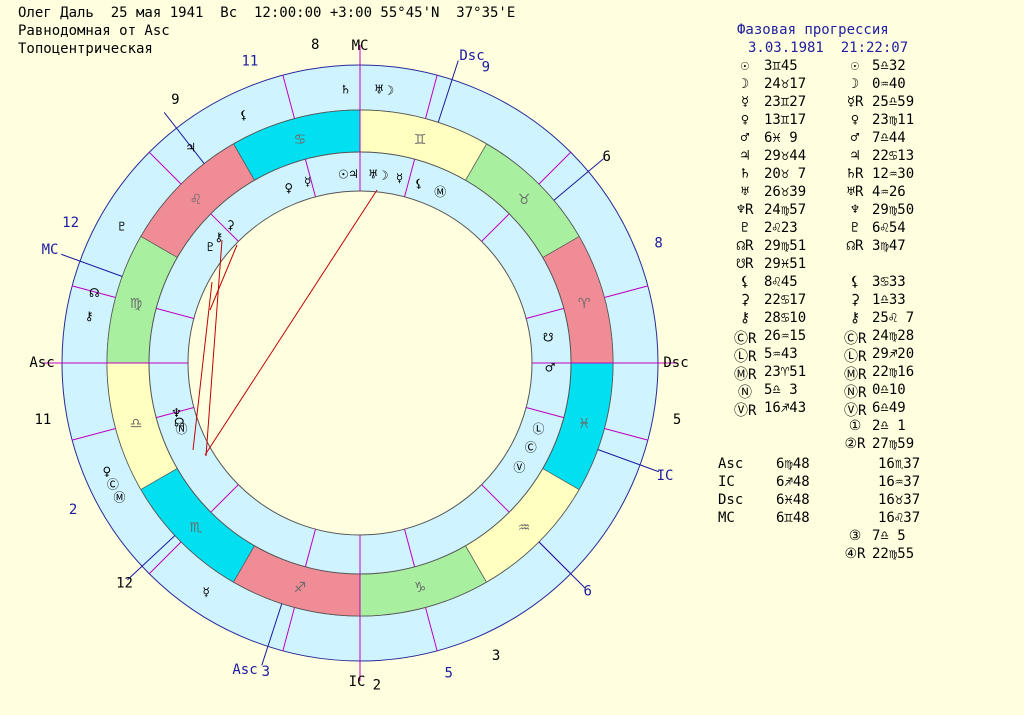 The image size is (1024, 715). I want to click on progressed-planet-position: 25♎59, so click(893, 102).